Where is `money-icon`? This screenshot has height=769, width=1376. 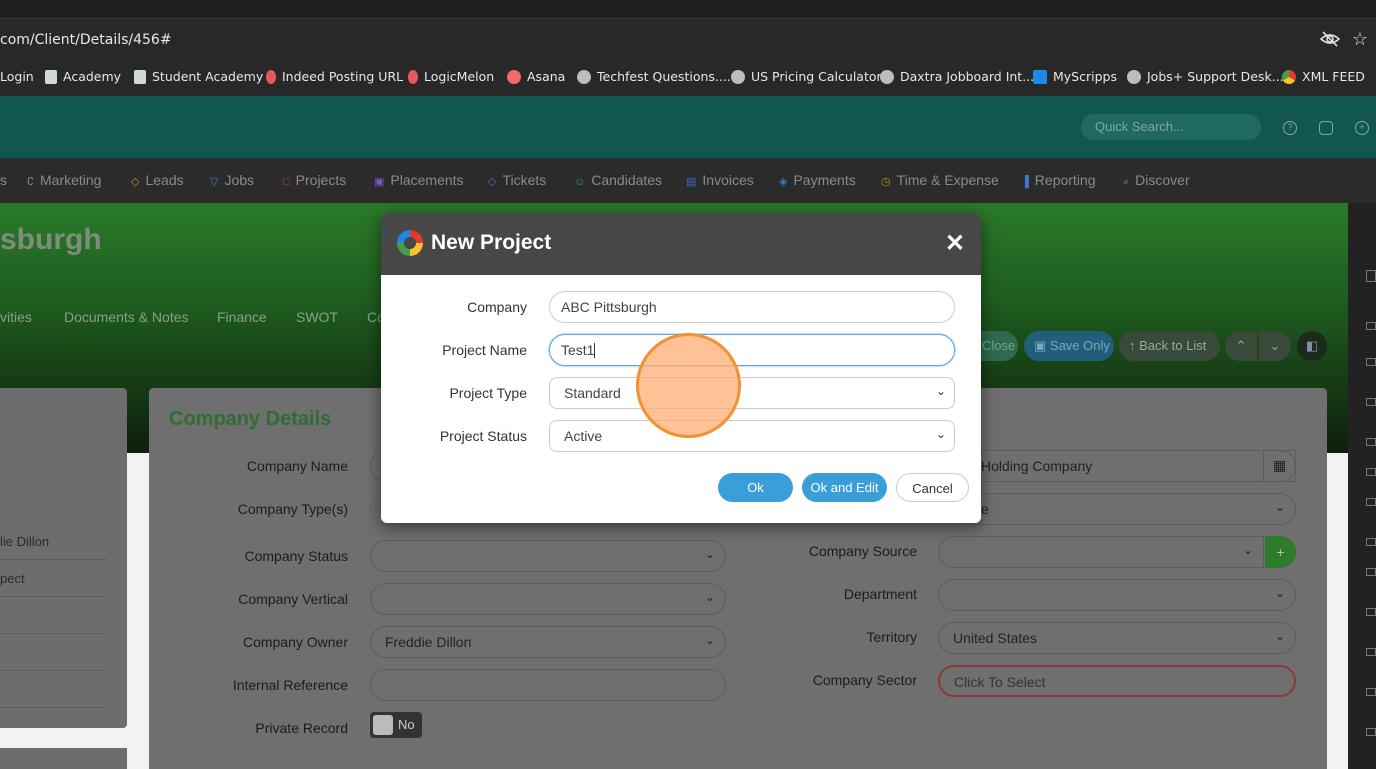
money-icon is located at coordinates (1371, 472).